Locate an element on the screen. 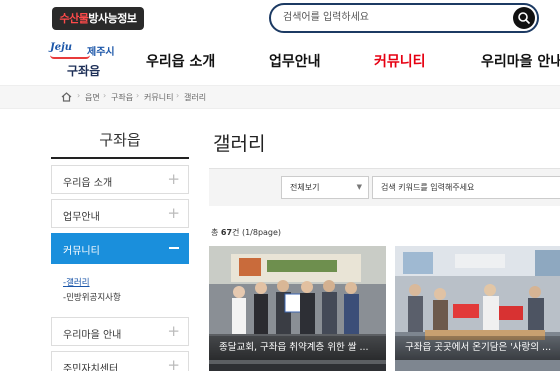 This screenshot has width=560, height=371. breadcrumb-item: 읍면 is located at coordinates (92, 97).